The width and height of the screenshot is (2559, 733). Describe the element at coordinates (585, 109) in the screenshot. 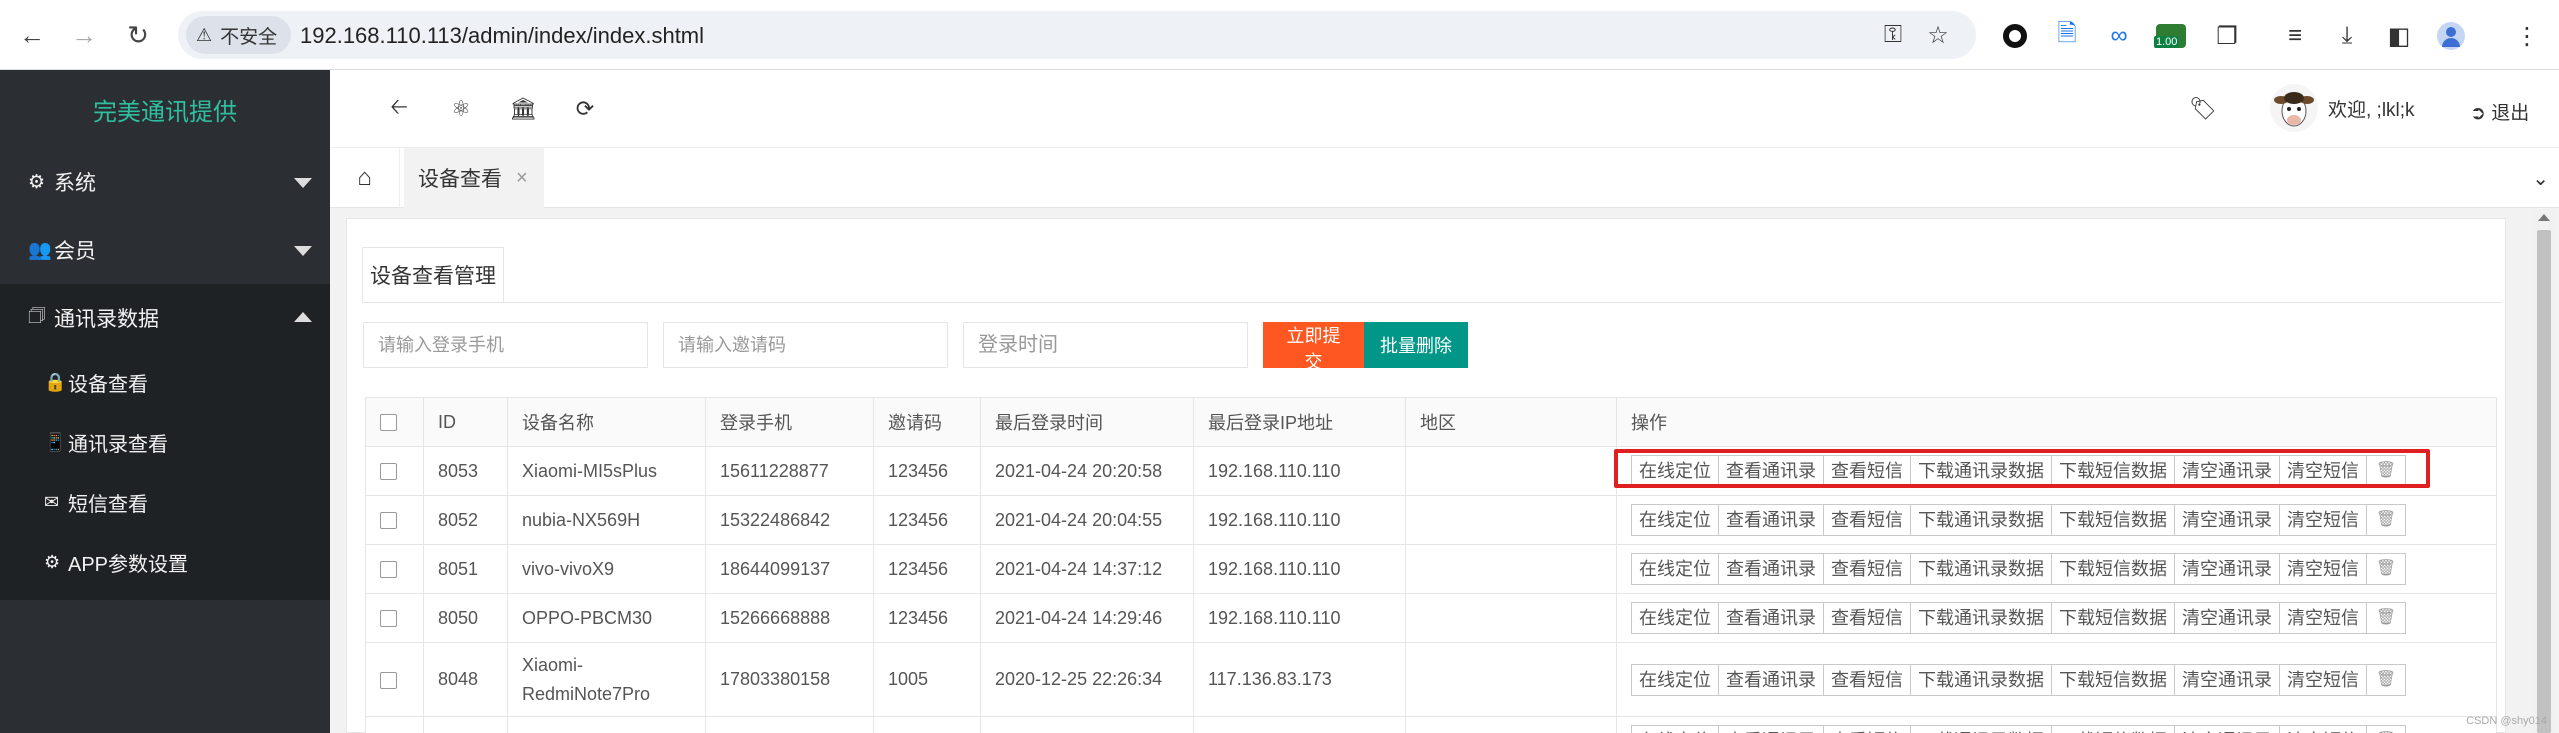

I see `refresh-icon: ⟳` at that location.